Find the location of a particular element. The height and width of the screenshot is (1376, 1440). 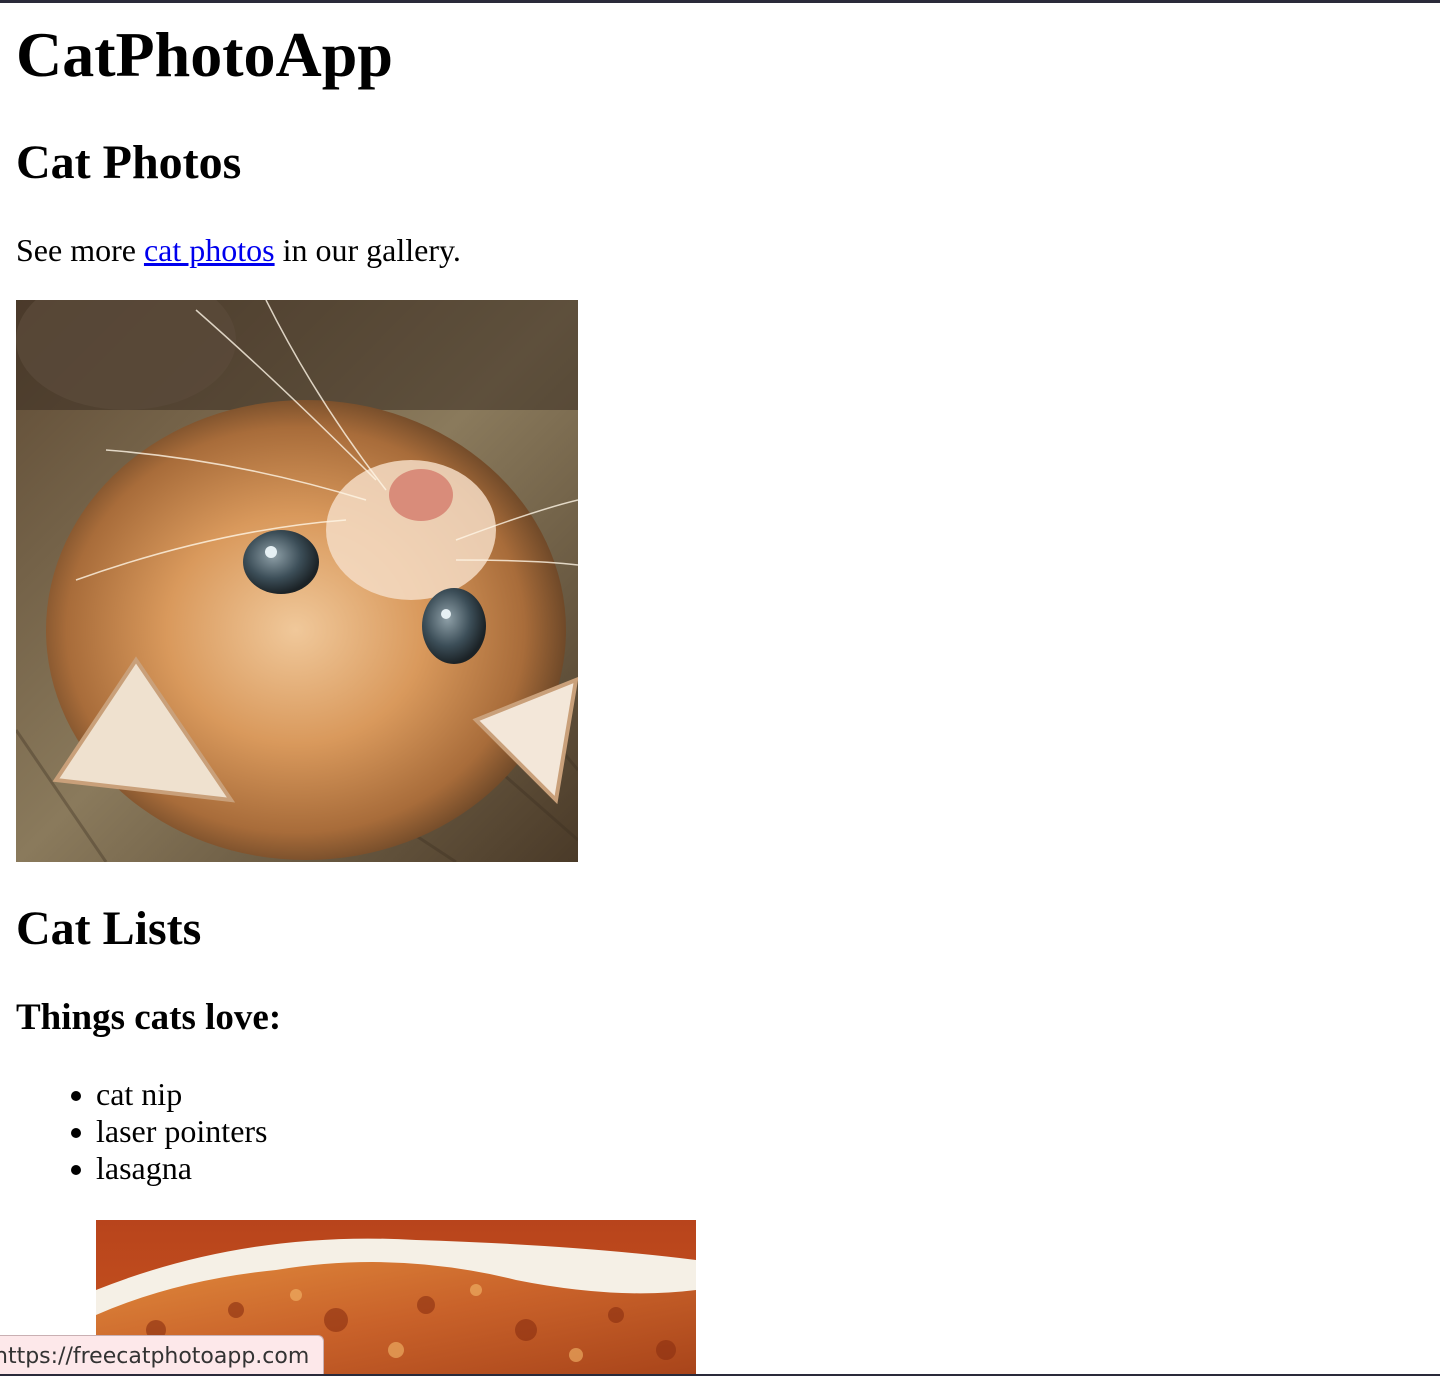

intro-text-before: See more is located at coordinates (80, 250).